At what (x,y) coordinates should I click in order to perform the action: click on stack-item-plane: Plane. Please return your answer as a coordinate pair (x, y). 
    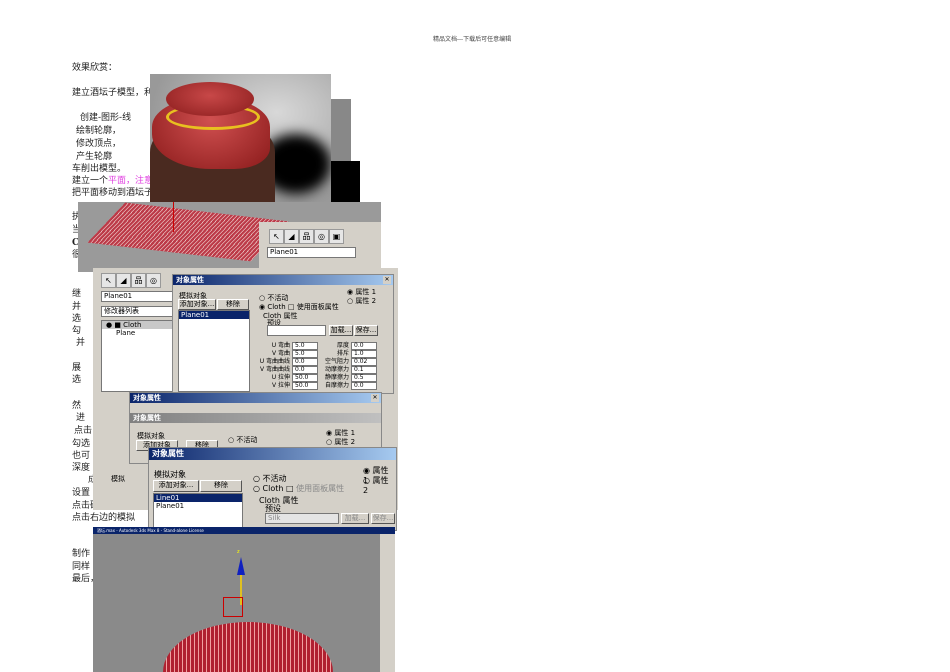
    Looking at the image, I should click on (137, 333).